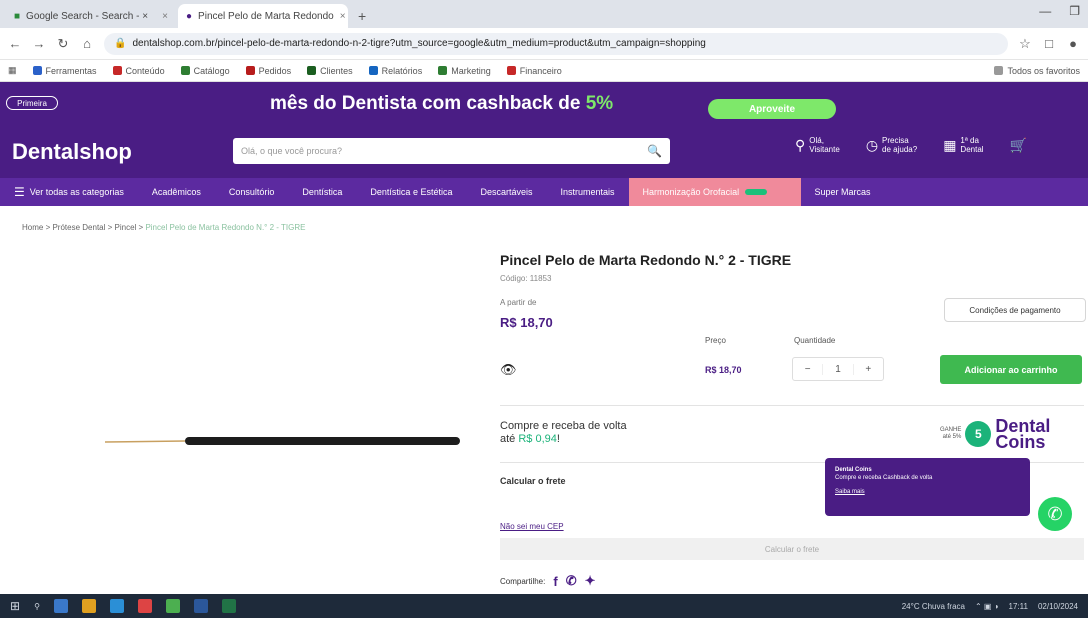 This screenshot has width=1088, height=618. What do you see at coordinates (523, 581) in the screenshot?
I see `share-label: Compartilhe:` at bounding box center [523, 581].